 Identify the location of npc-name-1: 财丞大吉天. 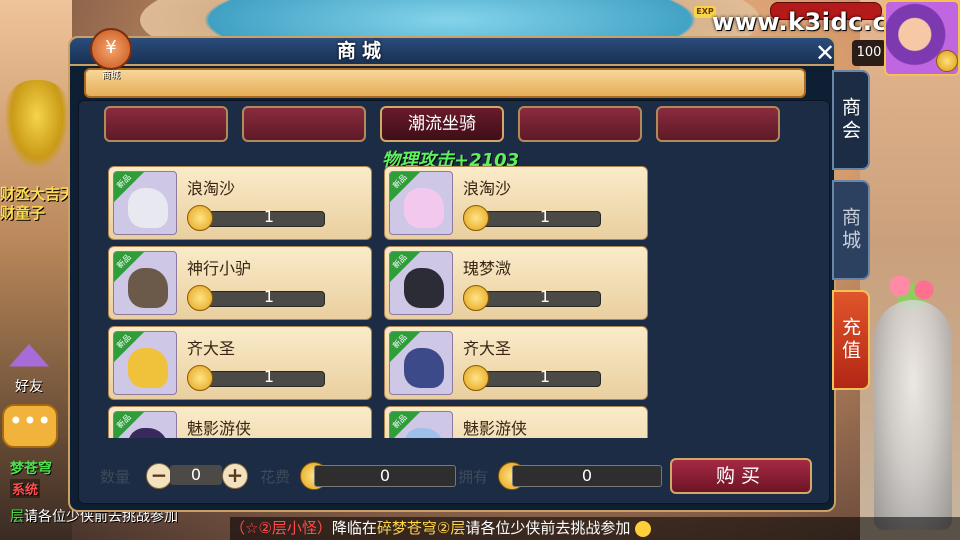
(38, 194).